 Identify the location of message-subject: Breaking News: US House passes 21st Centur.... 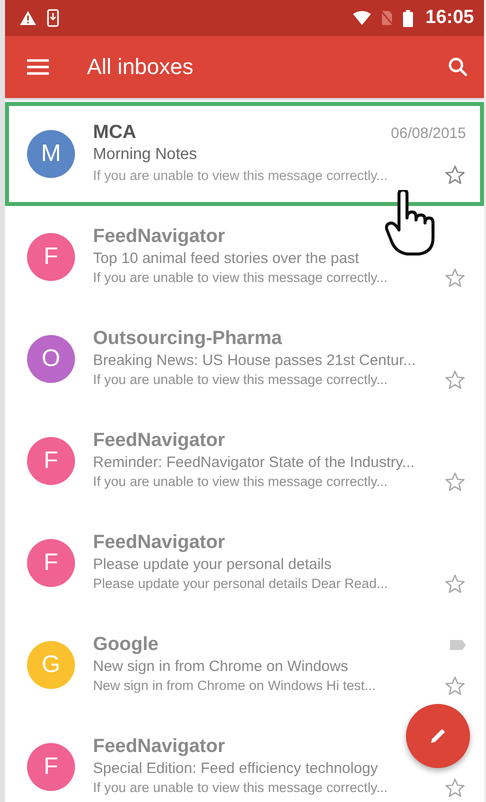
(255, 360).